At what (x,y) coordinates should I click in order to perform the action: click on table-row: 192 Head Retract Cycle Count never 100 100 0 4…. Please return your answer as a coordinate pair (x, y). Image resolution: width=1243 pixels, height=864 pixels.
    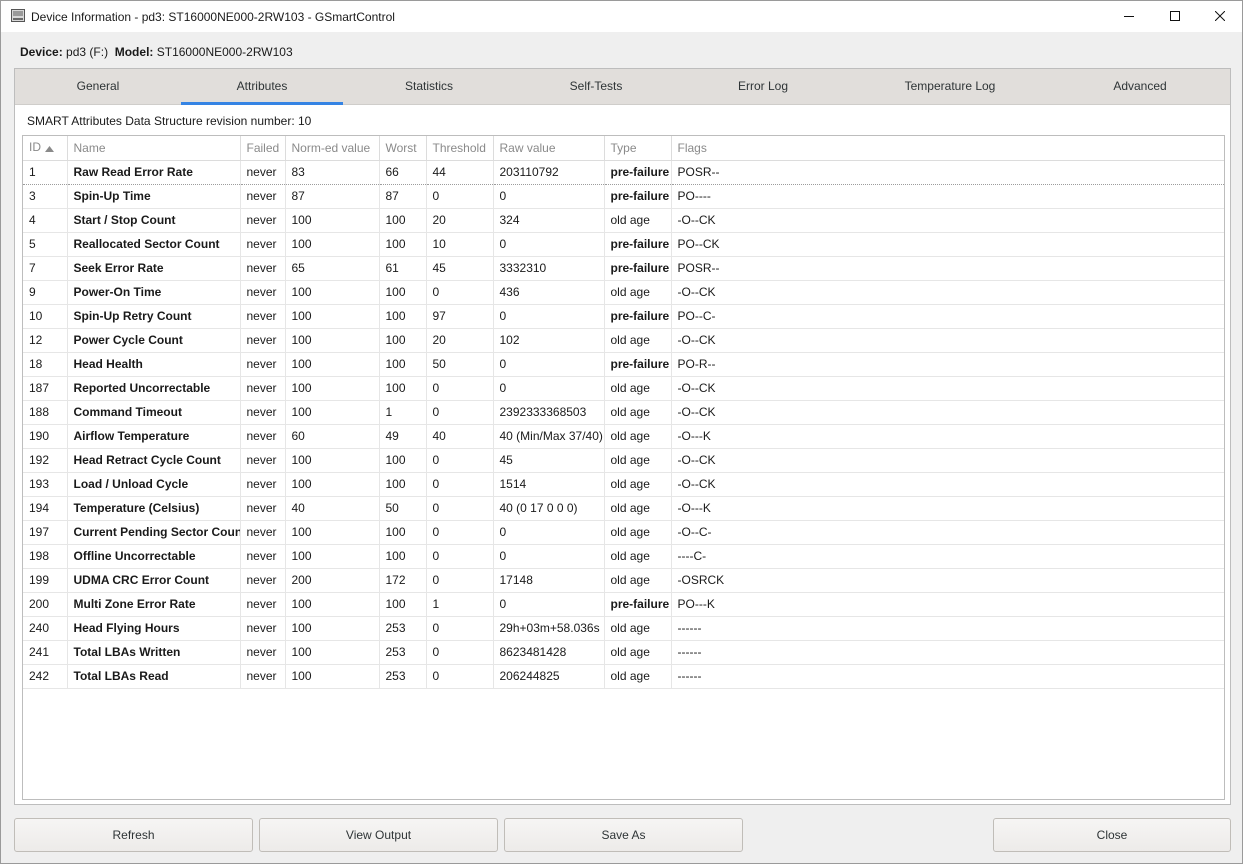
    Looking at the image, I should click on (623, 460).